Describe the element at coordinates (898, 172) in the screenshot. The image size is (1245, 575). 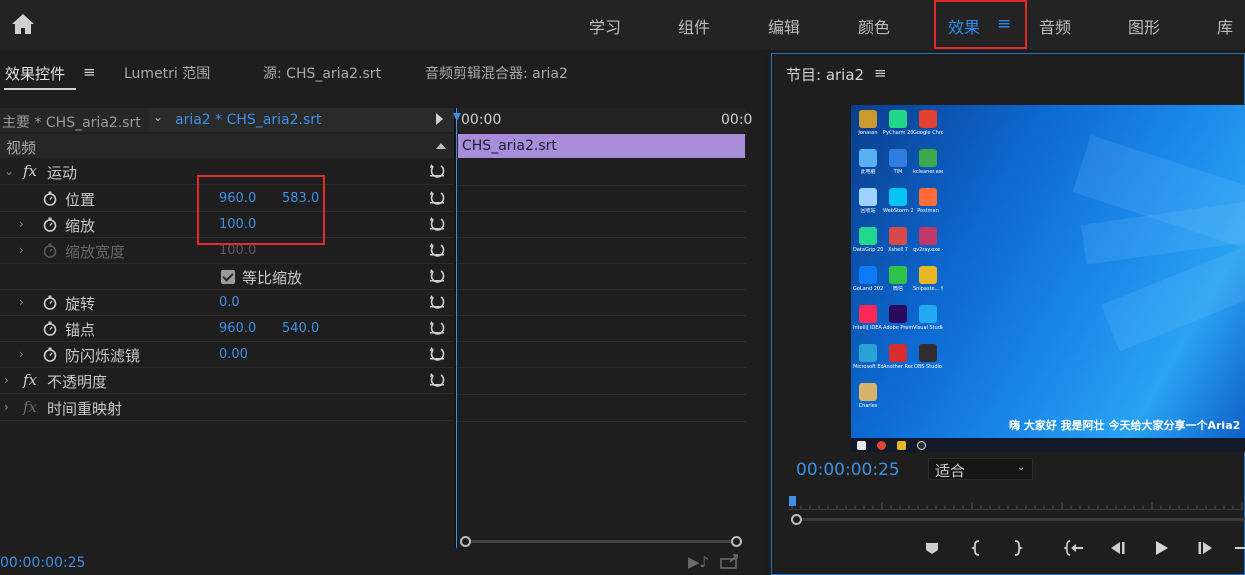
I see `desktop-icon-caption: TIM` at that location.